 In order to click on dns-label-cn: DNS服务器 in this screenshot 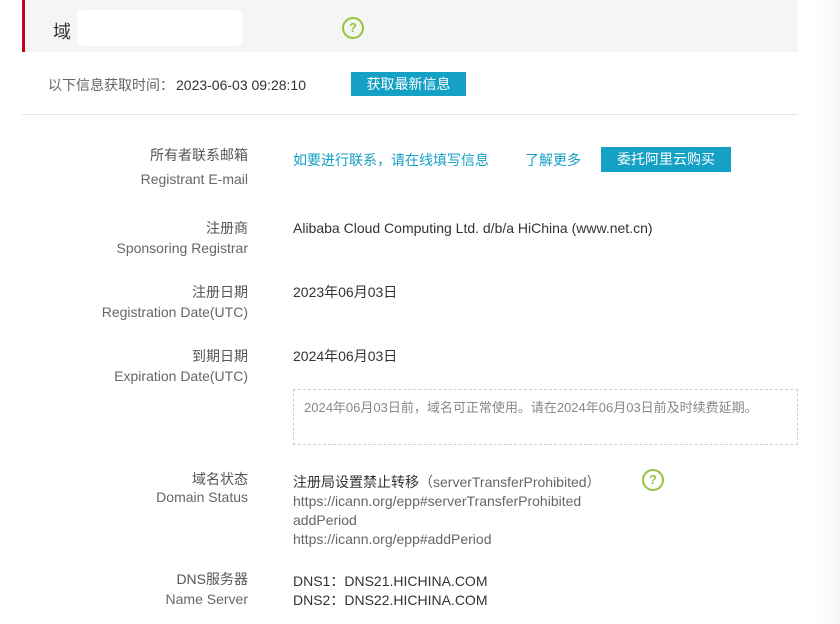, I will do `click(212, 579)`.